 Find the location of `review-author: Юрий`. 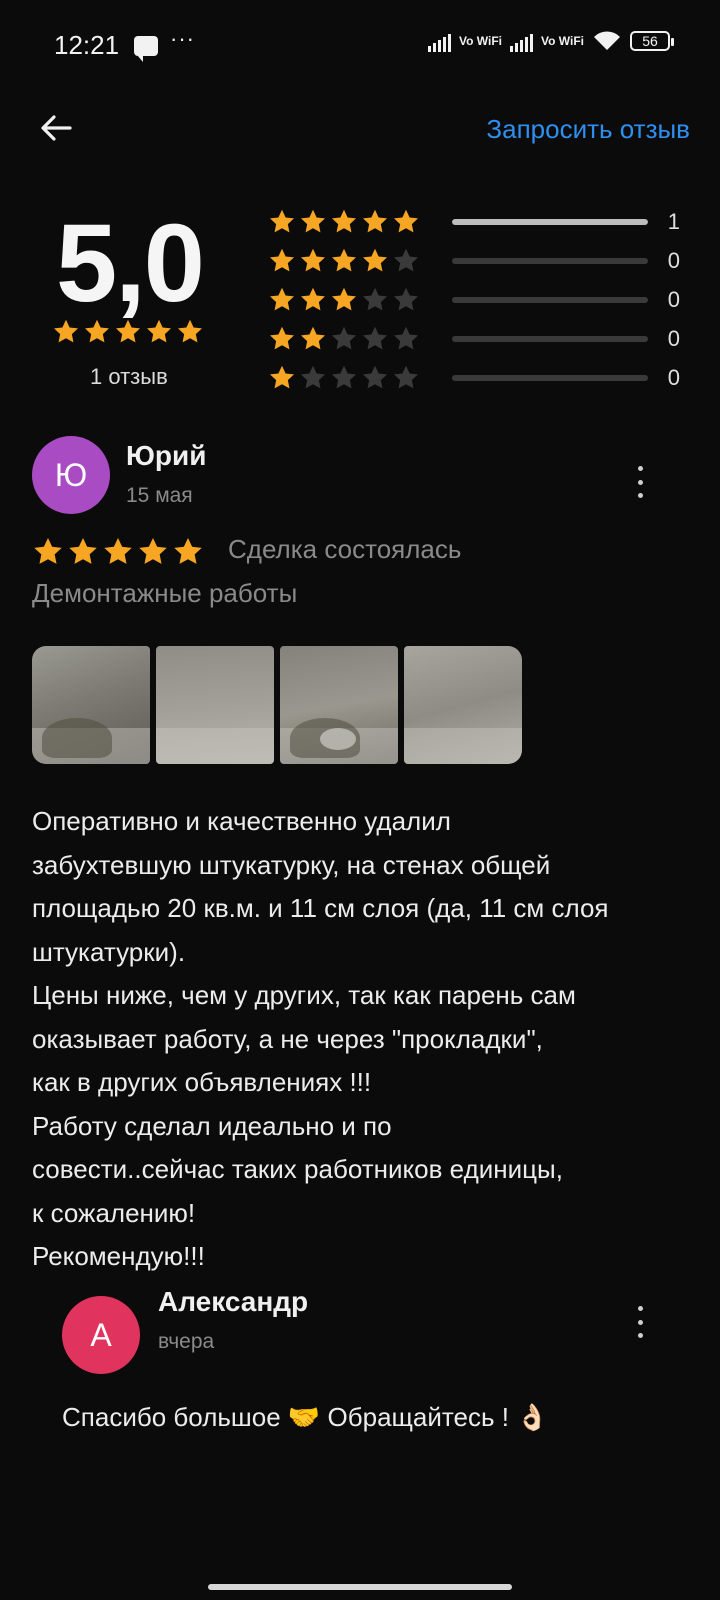

review-author: Юрий is located at coordinates (166, 456).